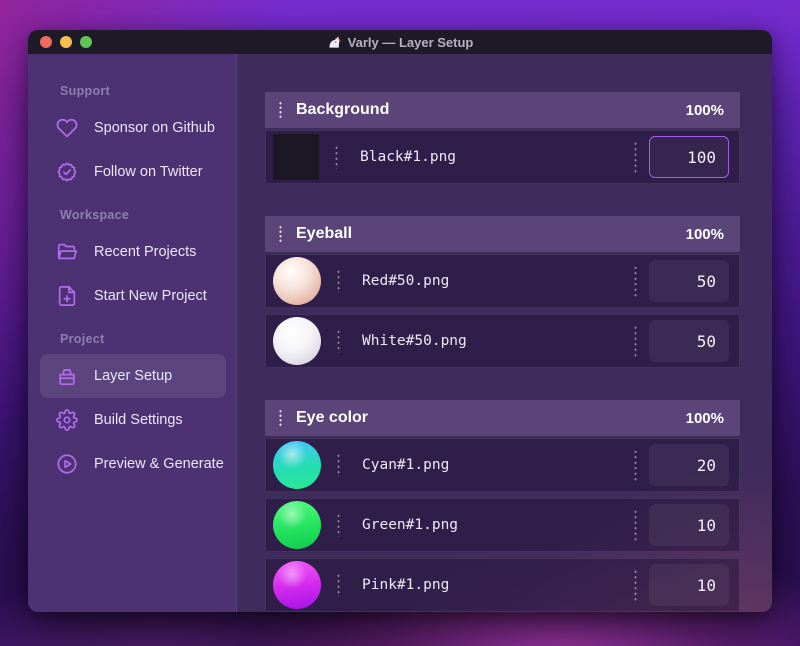 This screenshot has height=646, width=800. I want to click on layer-row: Pink#1.png, so click(502, 585).